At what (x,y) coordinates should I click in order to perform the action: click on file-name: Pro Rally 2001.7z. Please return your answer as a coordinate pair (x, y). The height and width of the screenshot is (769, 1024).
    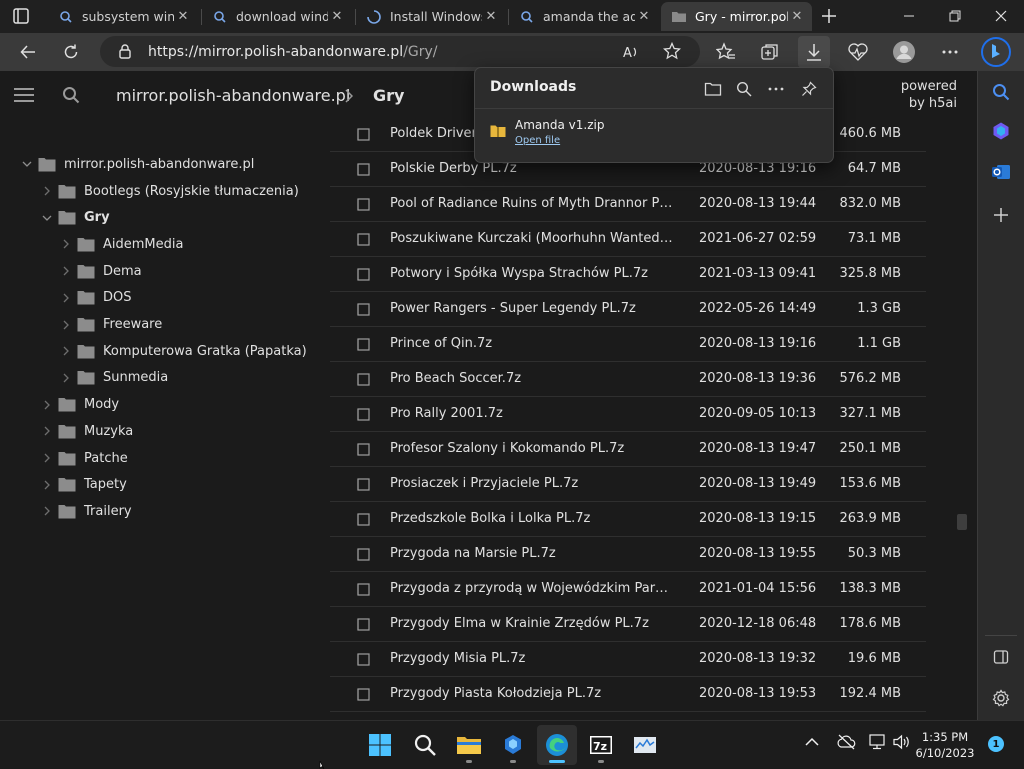
    Looking at the image, I should click on (532, 413).